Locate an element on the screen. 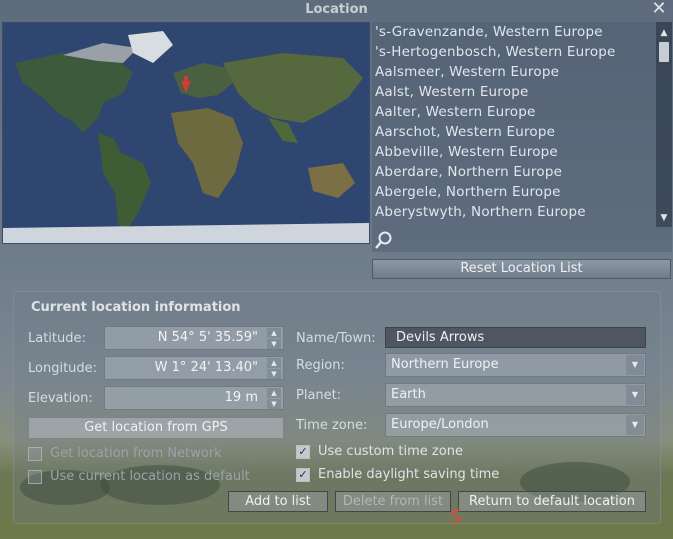 Image resolution: width=673 pixels, height=539 pixels. timezone-select: Europe/London ▼ is located at coordinates (515, 425).